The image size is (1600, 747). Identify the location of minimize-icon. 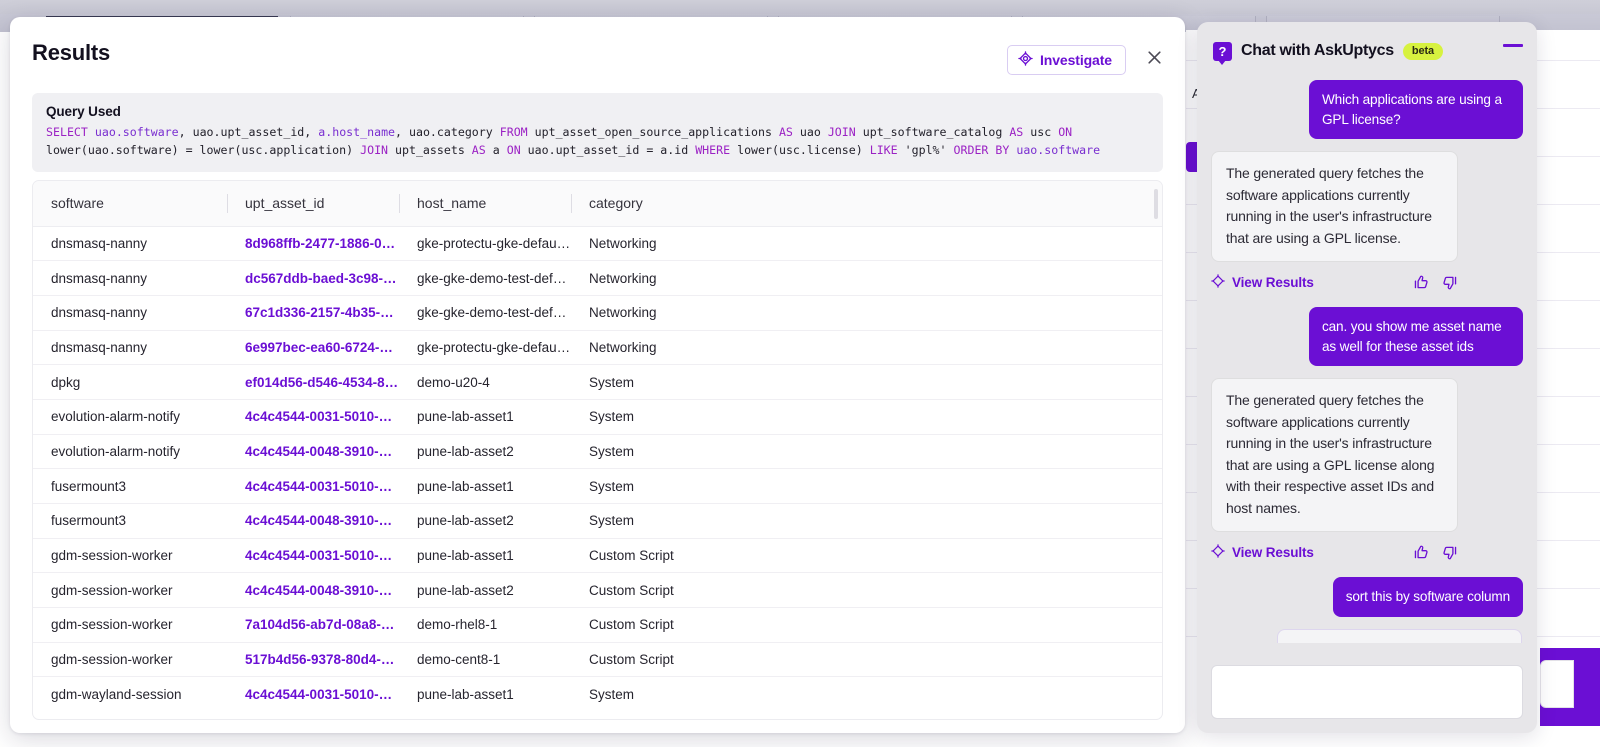
(1513, 45).